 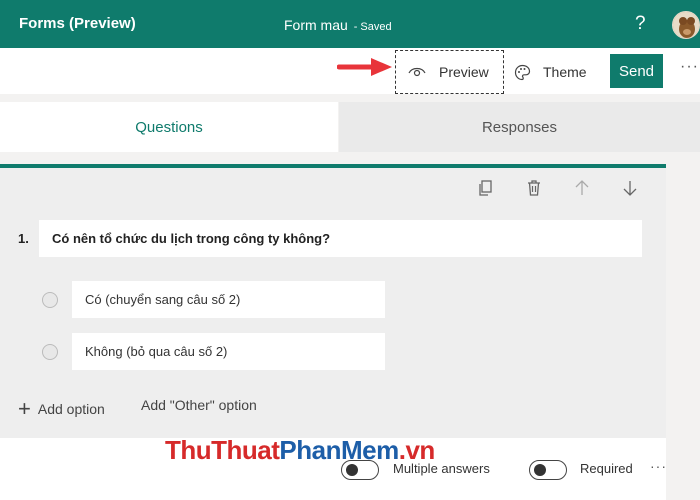 What do you see at coordinates (582, 188) in the screenshot?
I see `move-up-icon` at bounding box center [582, 188].